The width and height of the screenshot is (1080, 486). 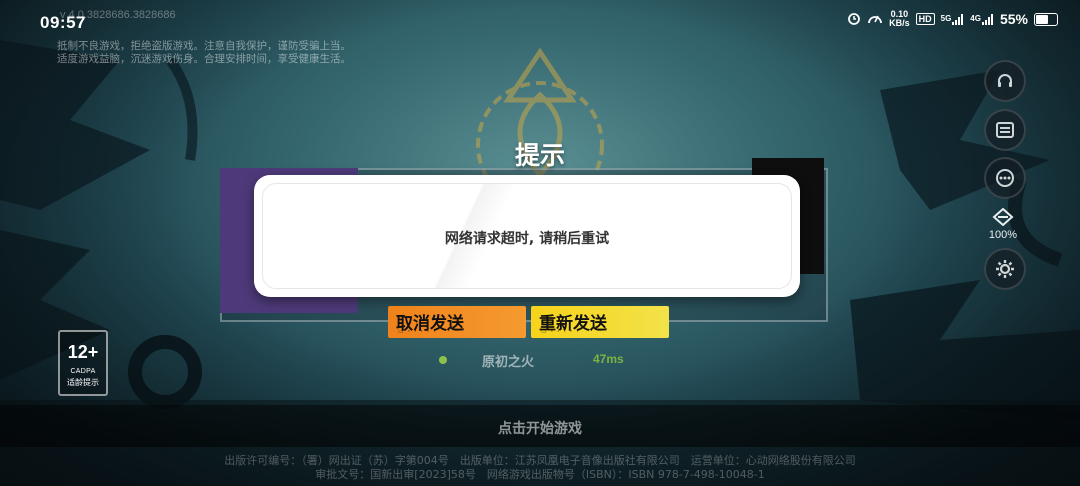 I want to click on headset-icon, so click(x=1005, y=80).